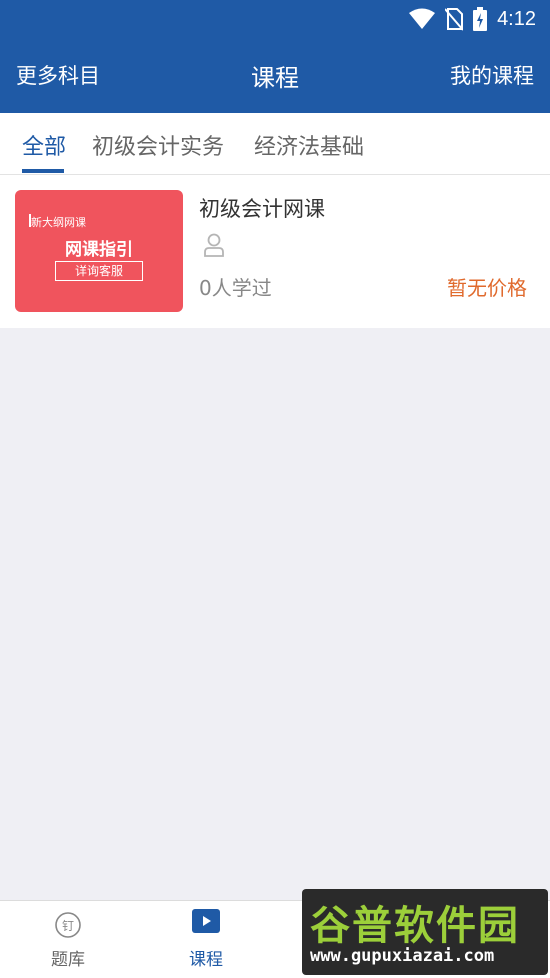 This screenshot has width=550, height=978. I want to click on course-title: 初级会计网课, so click(262, 209).